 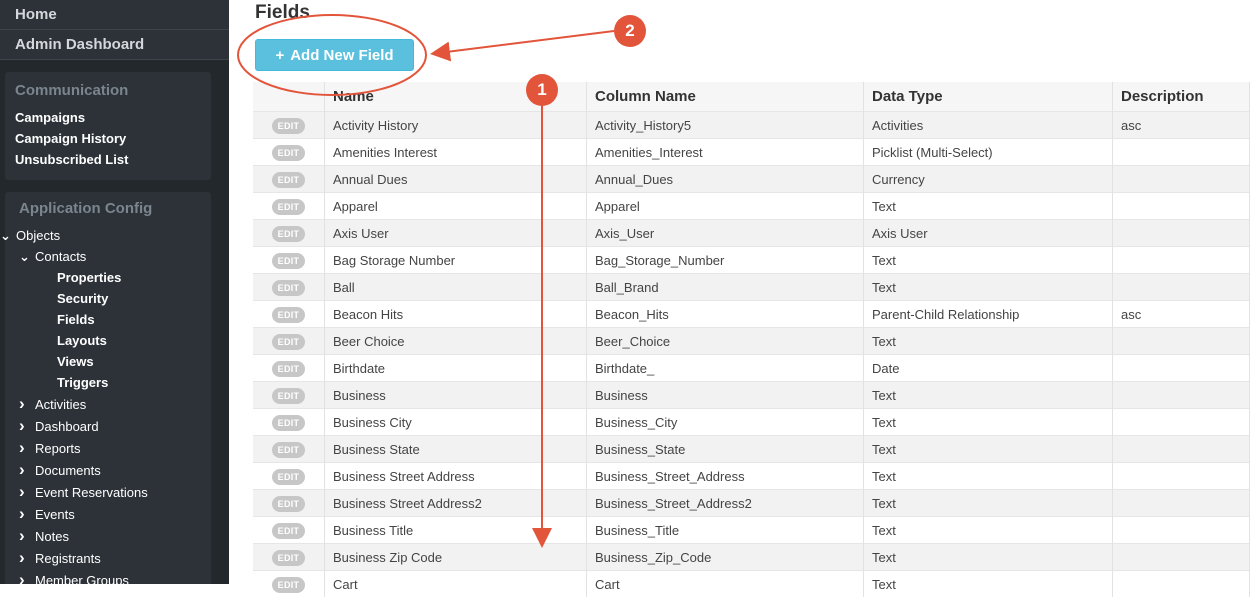 I want to click on field-name-cell: Business City, so click(x=456, y=422).